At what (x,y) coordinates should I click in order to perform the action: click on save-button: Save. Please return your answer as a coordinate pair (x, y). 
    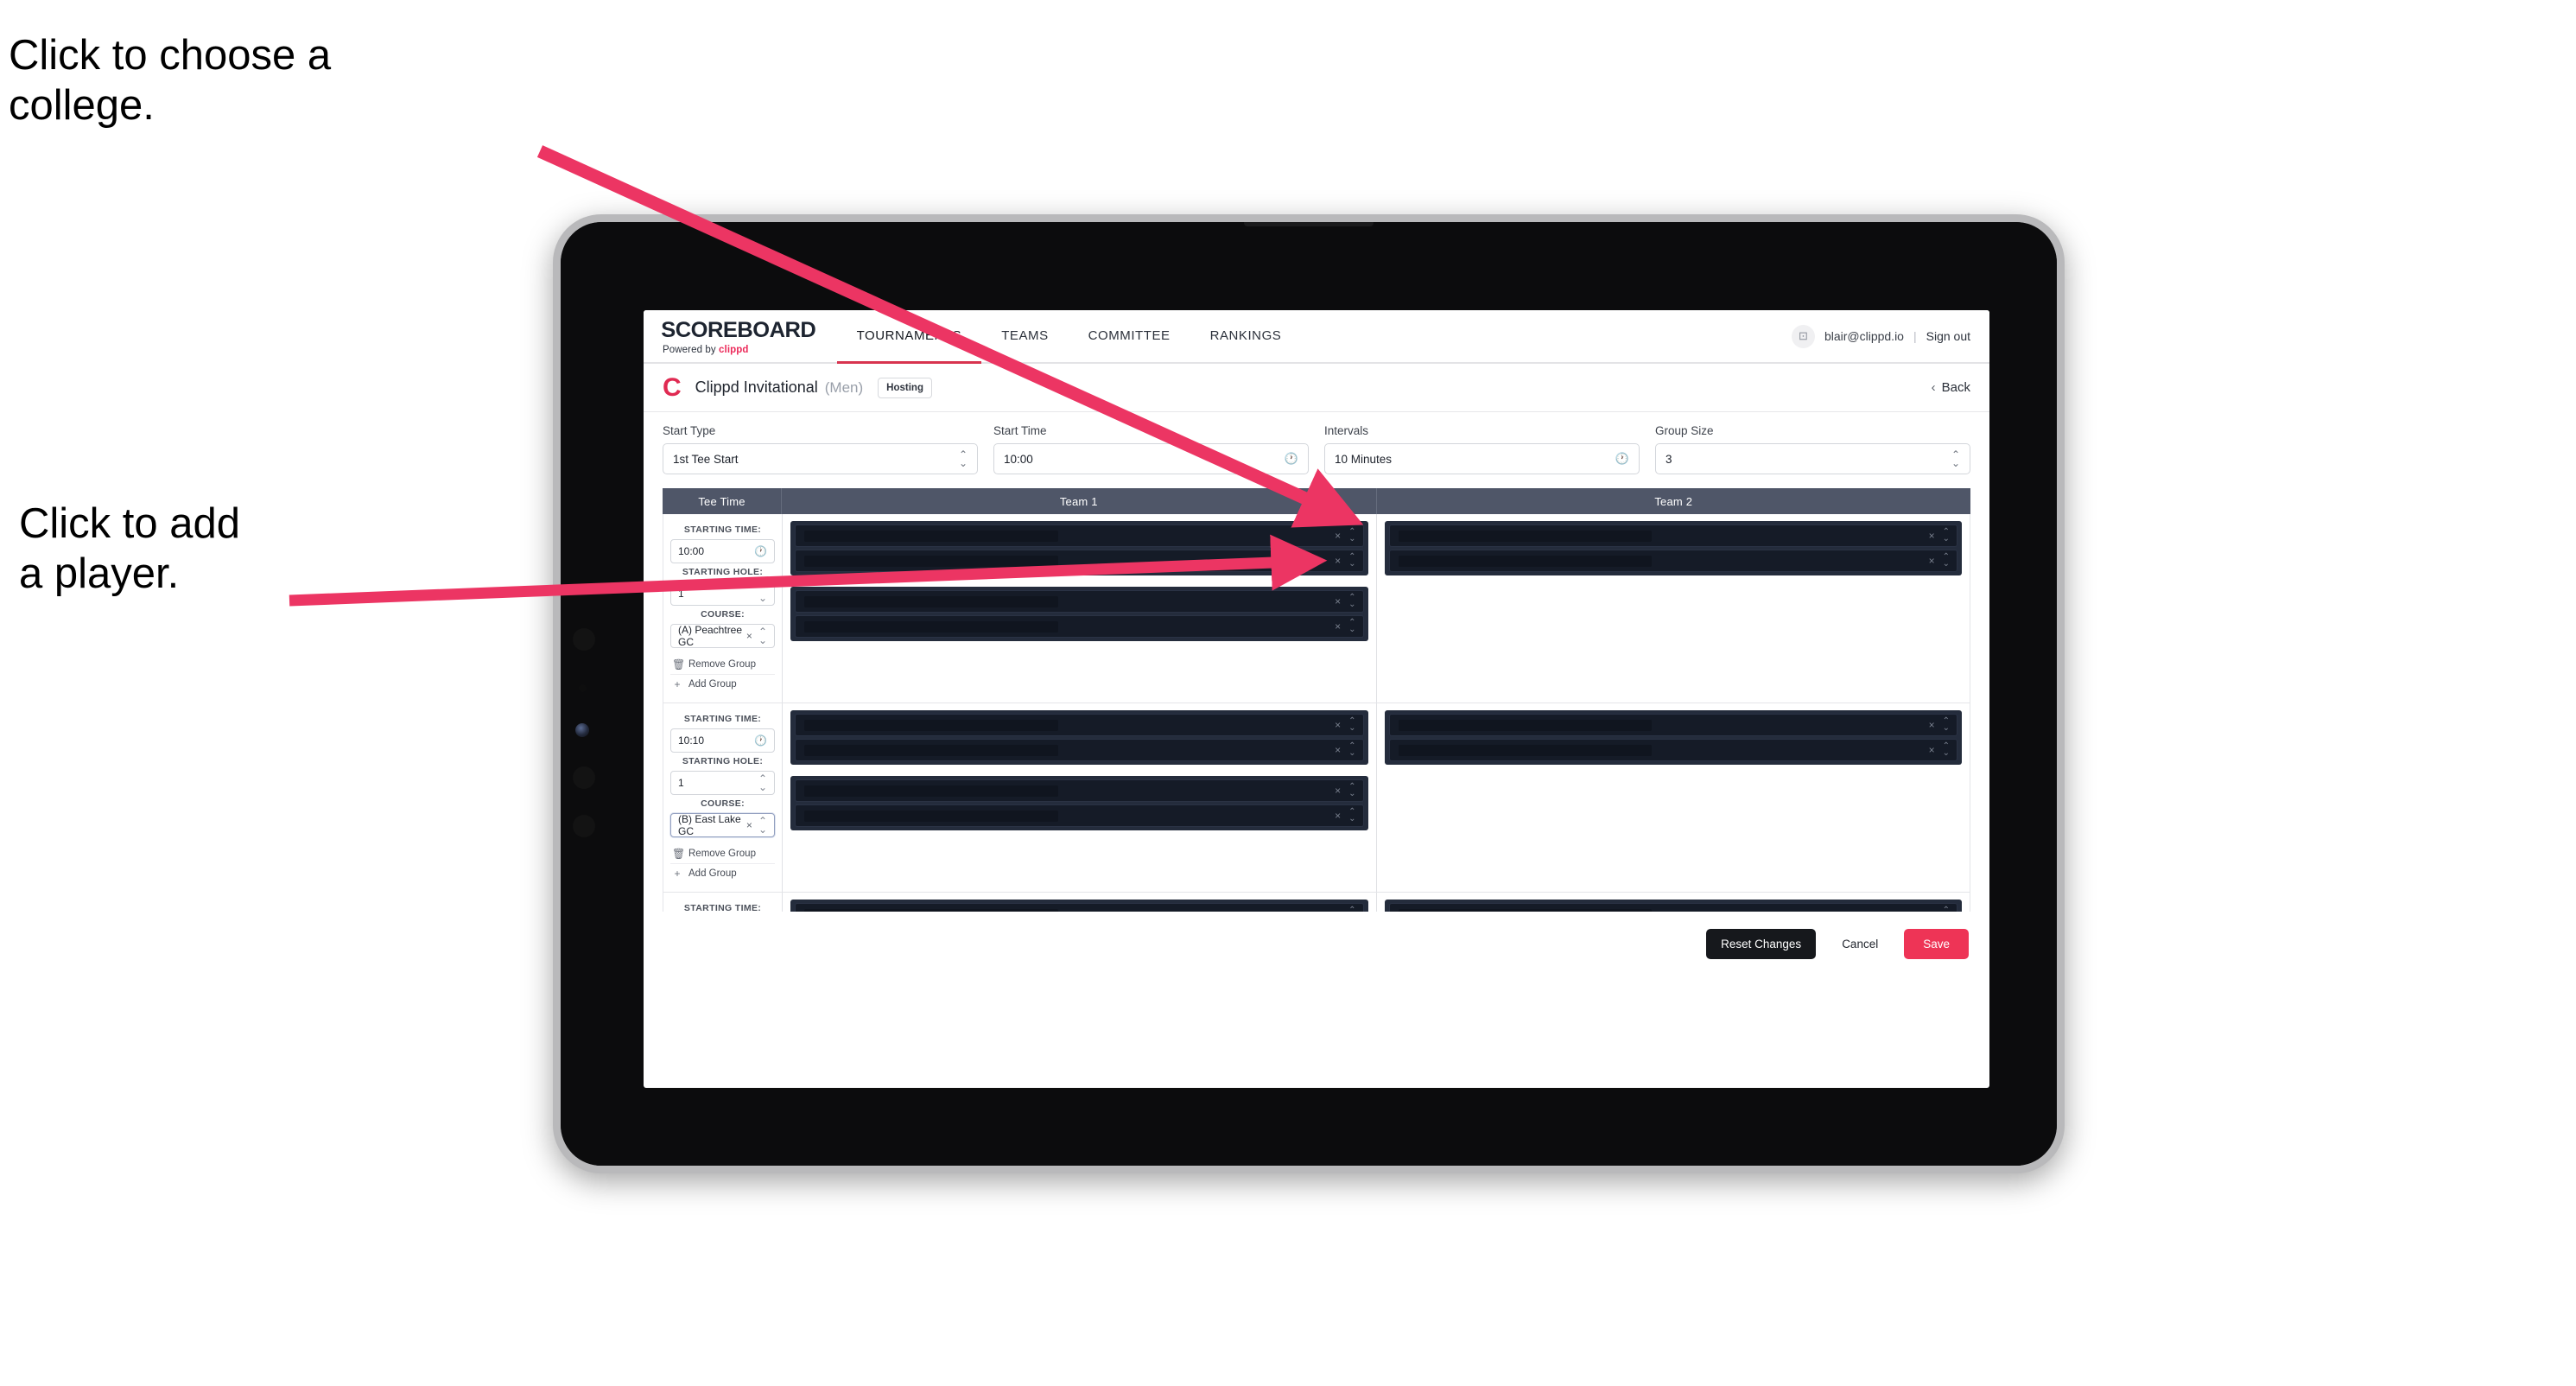
    Looking at the image, I should click on (1936, 943).